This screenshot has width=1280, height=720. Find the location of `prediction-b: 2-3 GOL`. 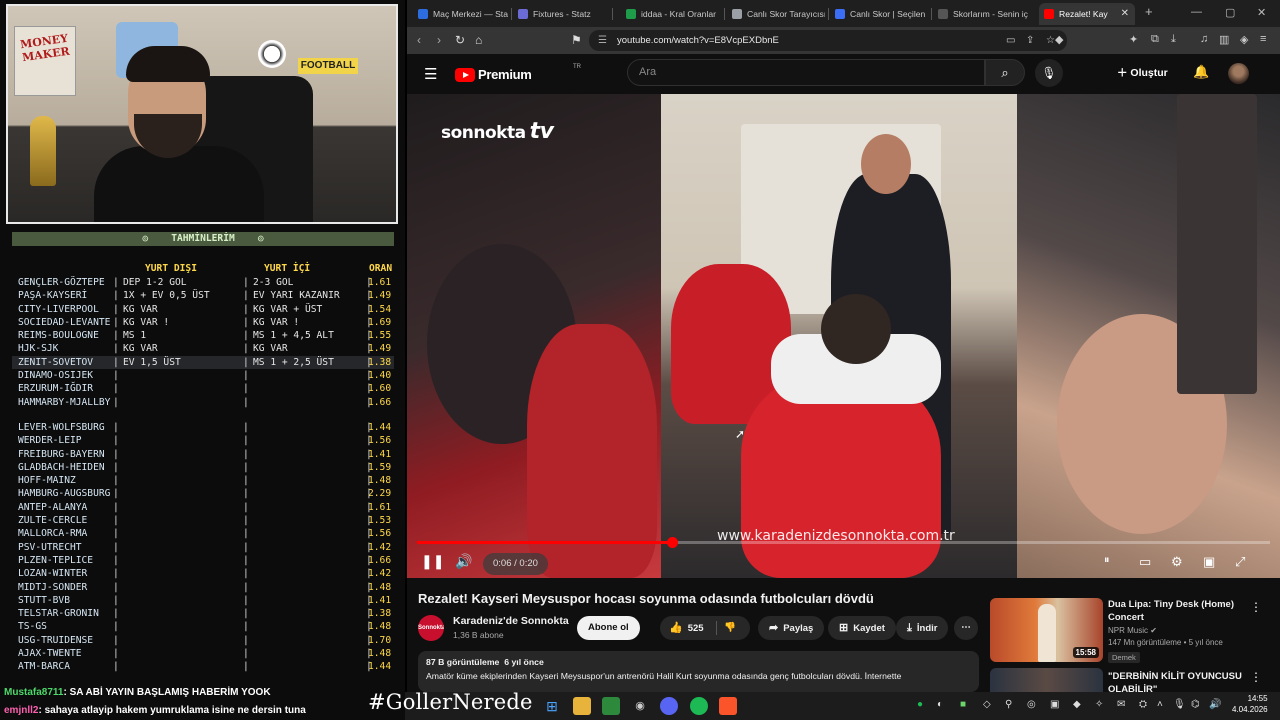

prediction-b: 2-3 GOL is located at coordinates (273, 282).